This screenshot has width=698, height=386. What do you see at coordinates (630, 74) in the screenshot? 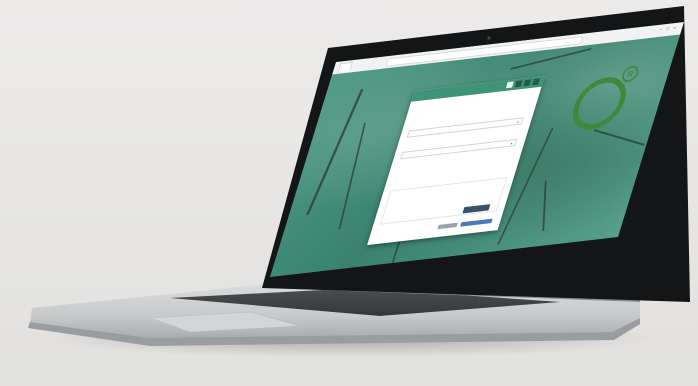
I see `brand-logo-letter: R` at bounding box center [630, 74].